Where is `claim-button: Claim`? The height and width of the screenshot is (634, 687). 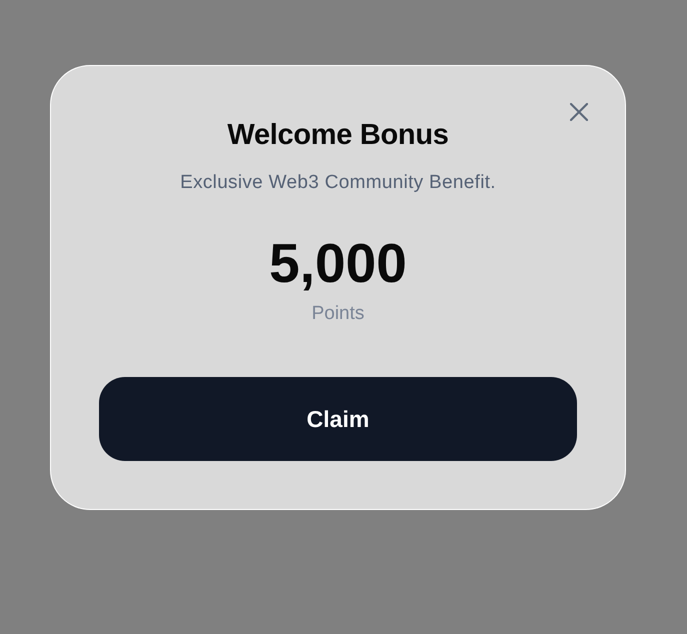 claim-button: Claim is located at coordinates (338, 419).